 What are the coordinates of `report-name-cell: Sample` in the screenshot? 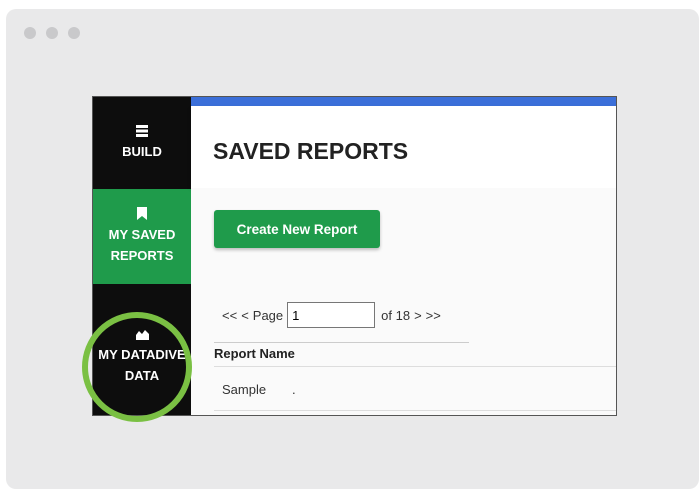 It's located at (244, 389).